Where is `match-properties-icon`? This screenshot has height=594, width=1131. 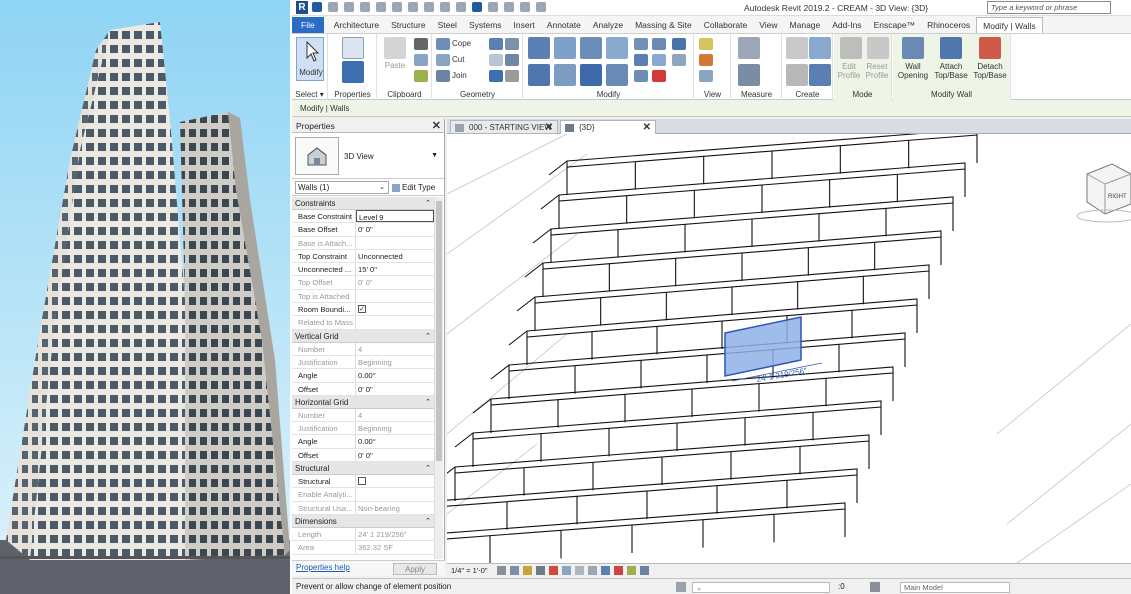
match-properties-icon is located at coordinates (421, 76).